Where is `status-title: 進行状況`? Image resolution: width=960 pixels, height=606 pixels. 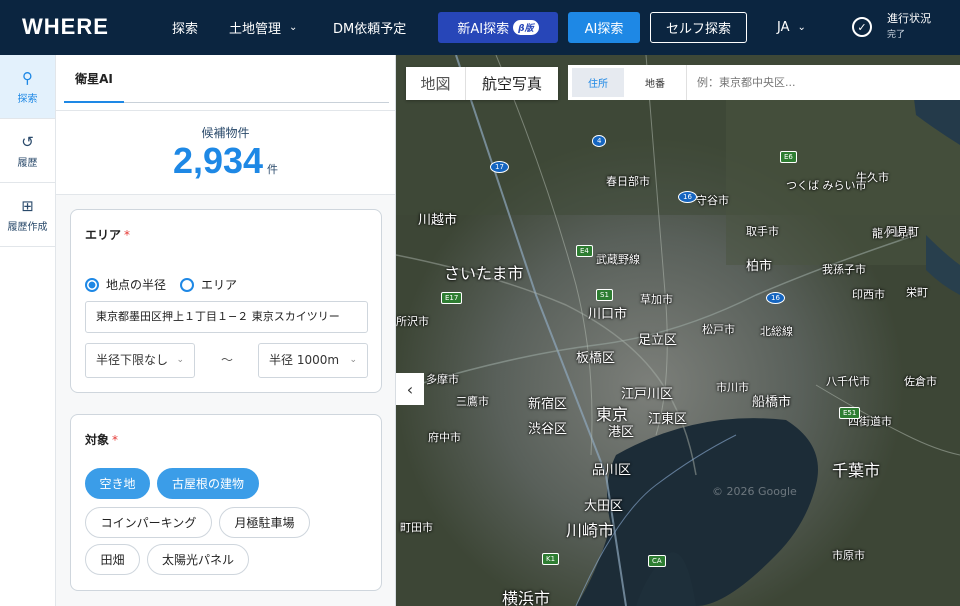
status-title: 進行状況 is located at coordinates (909, 18).